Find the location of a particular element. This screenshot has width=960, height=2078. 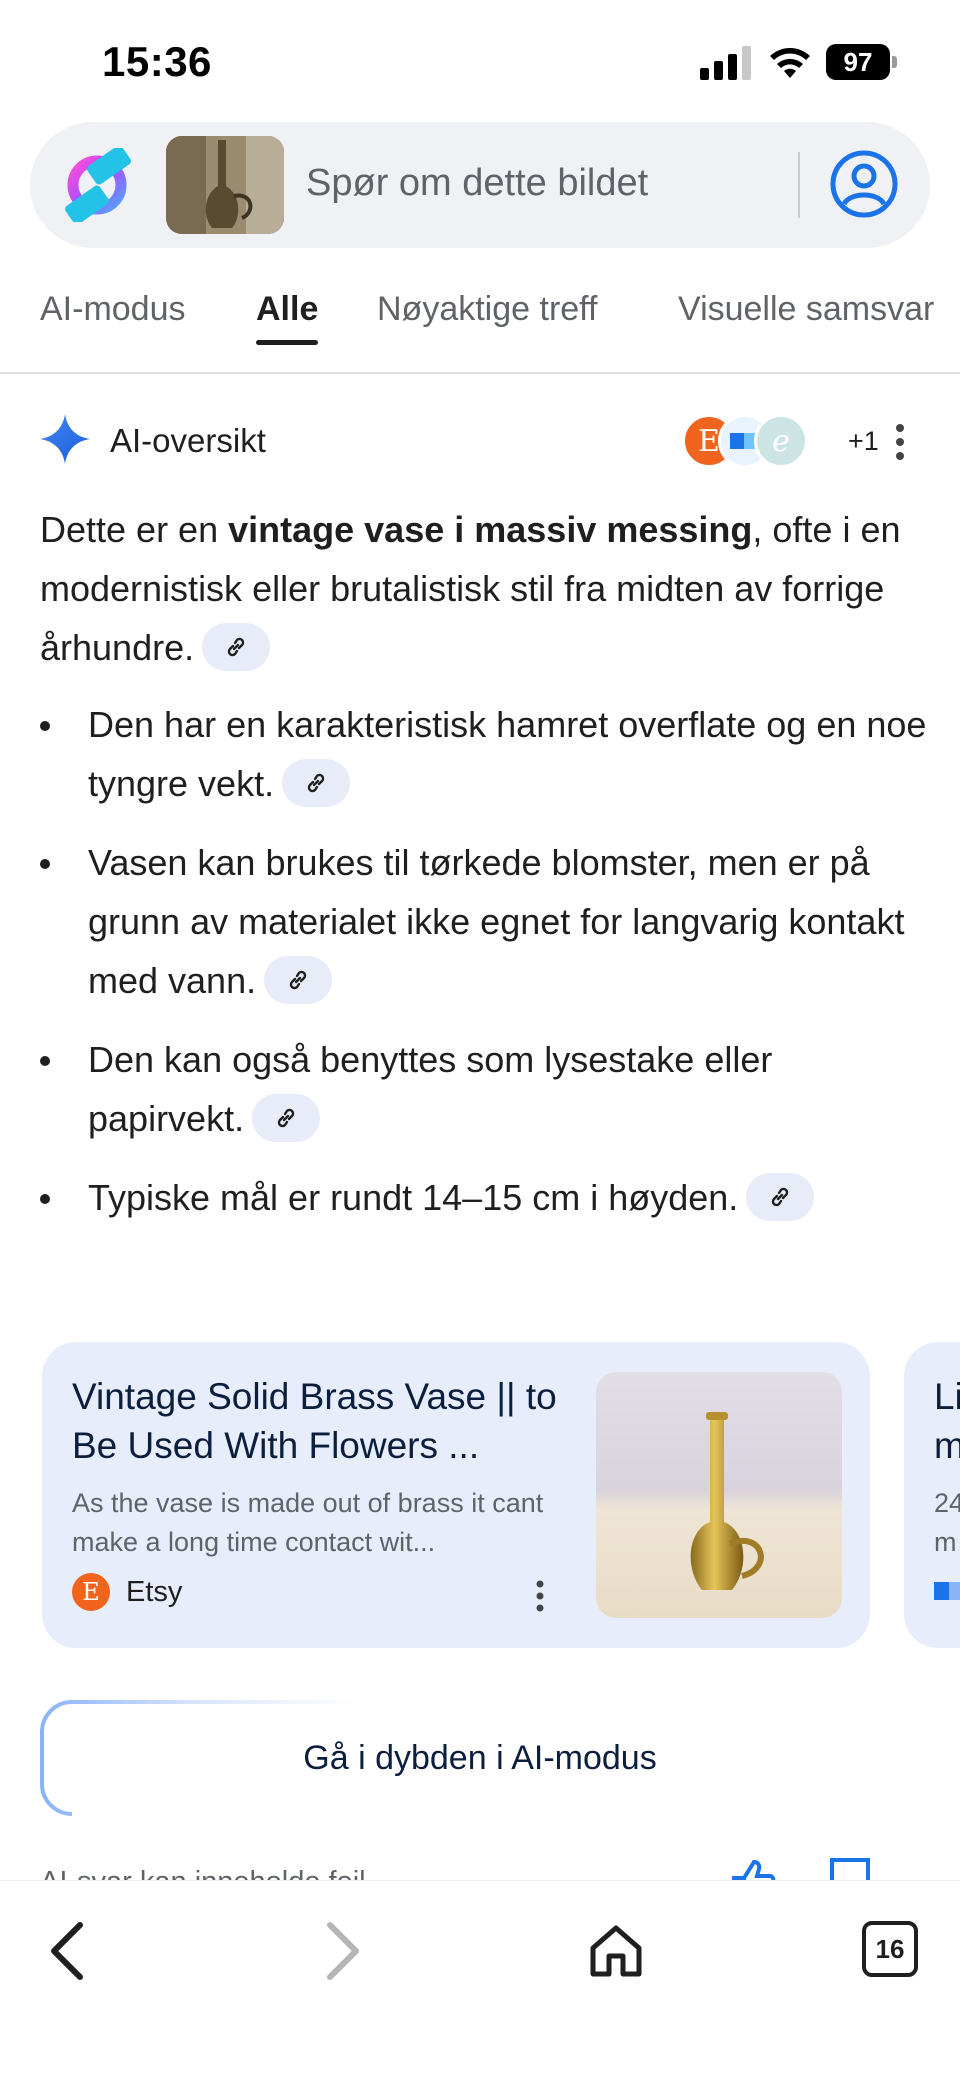

search-input: Spør om dette bildet is located at coordinates (477, 183).